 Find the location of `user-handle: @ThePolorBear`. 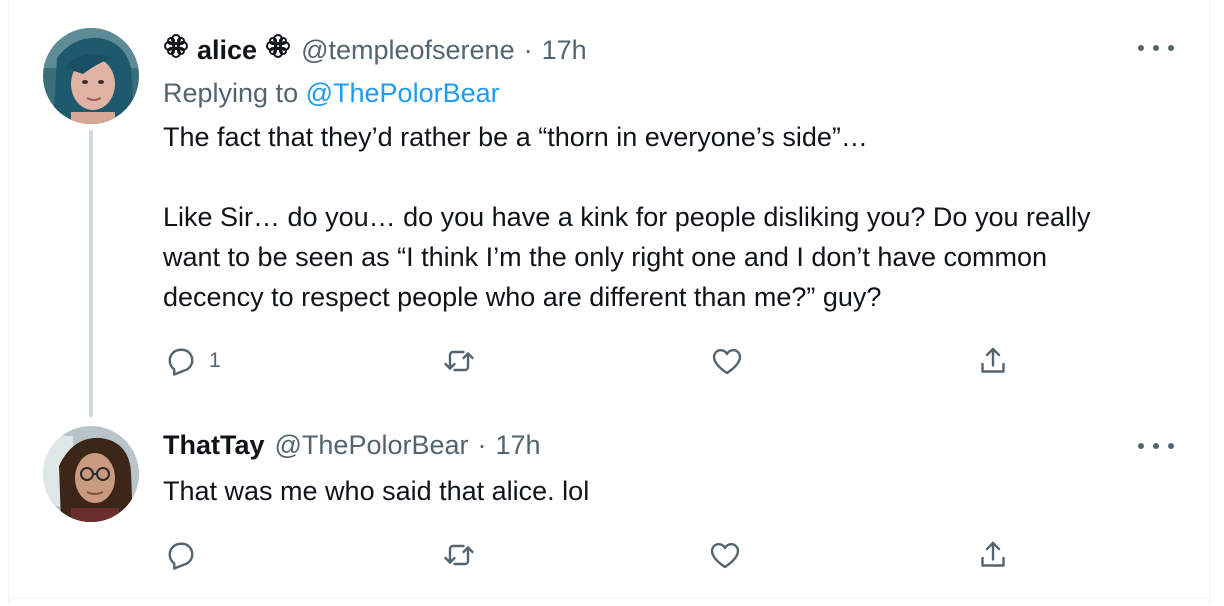

user-handle: @ThePolorBear is located at coordinates (372, 445).